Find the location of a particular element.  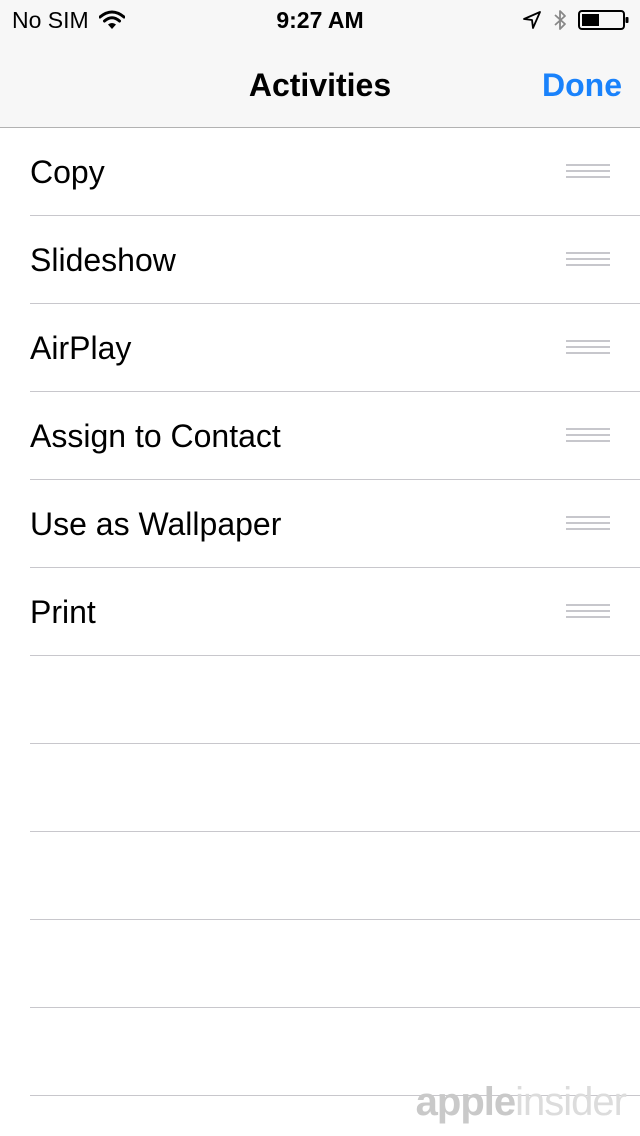

status-icons is located at coordinates (576, 20).